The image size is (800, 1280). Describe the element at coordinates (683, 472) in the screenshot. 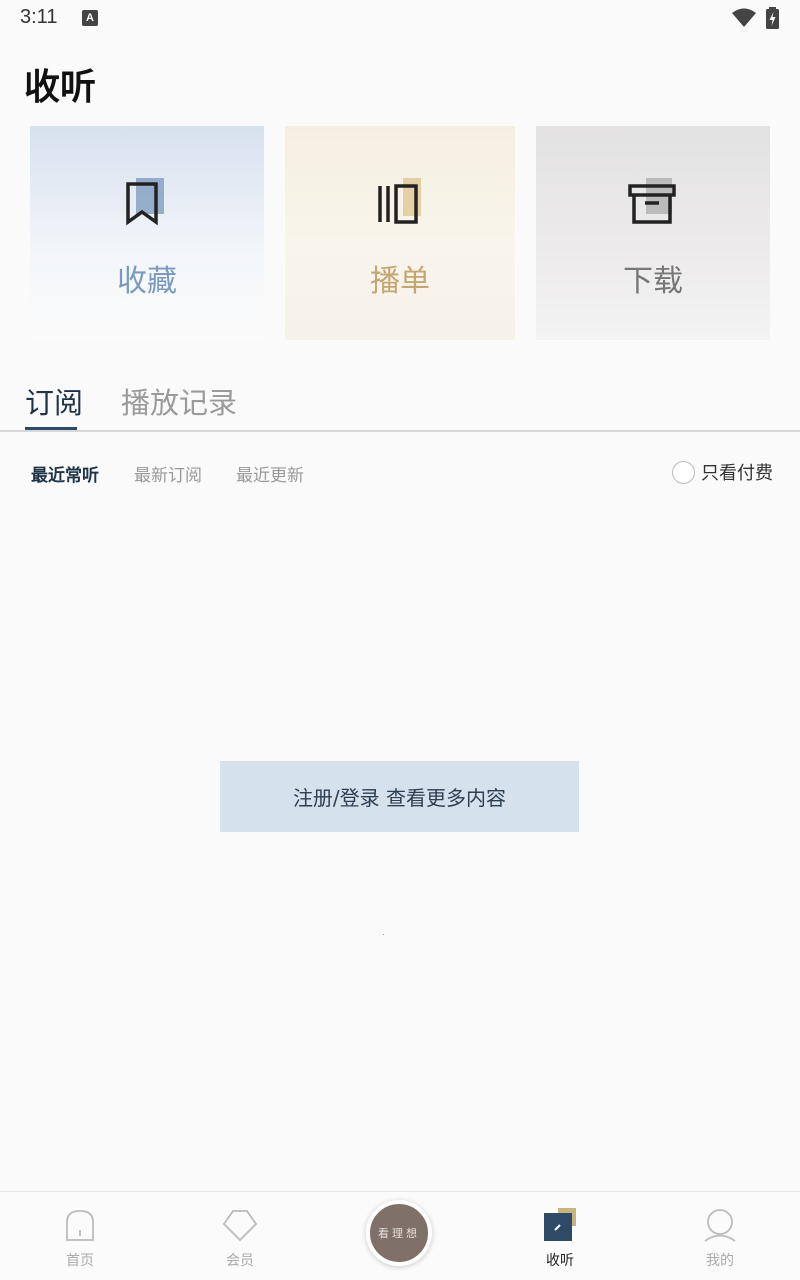

I see `paid-only-radio` at that location.